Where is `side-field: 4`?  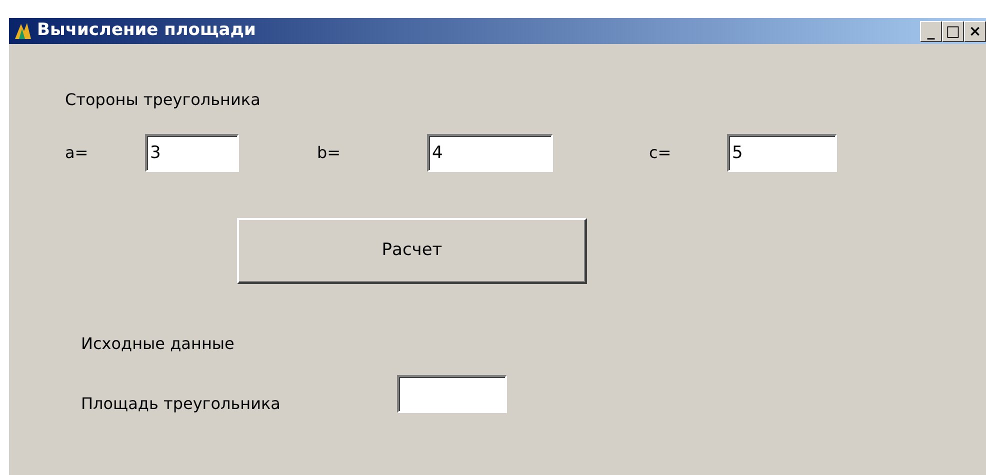
side-field: 4 is located at coordinates (490, 153).